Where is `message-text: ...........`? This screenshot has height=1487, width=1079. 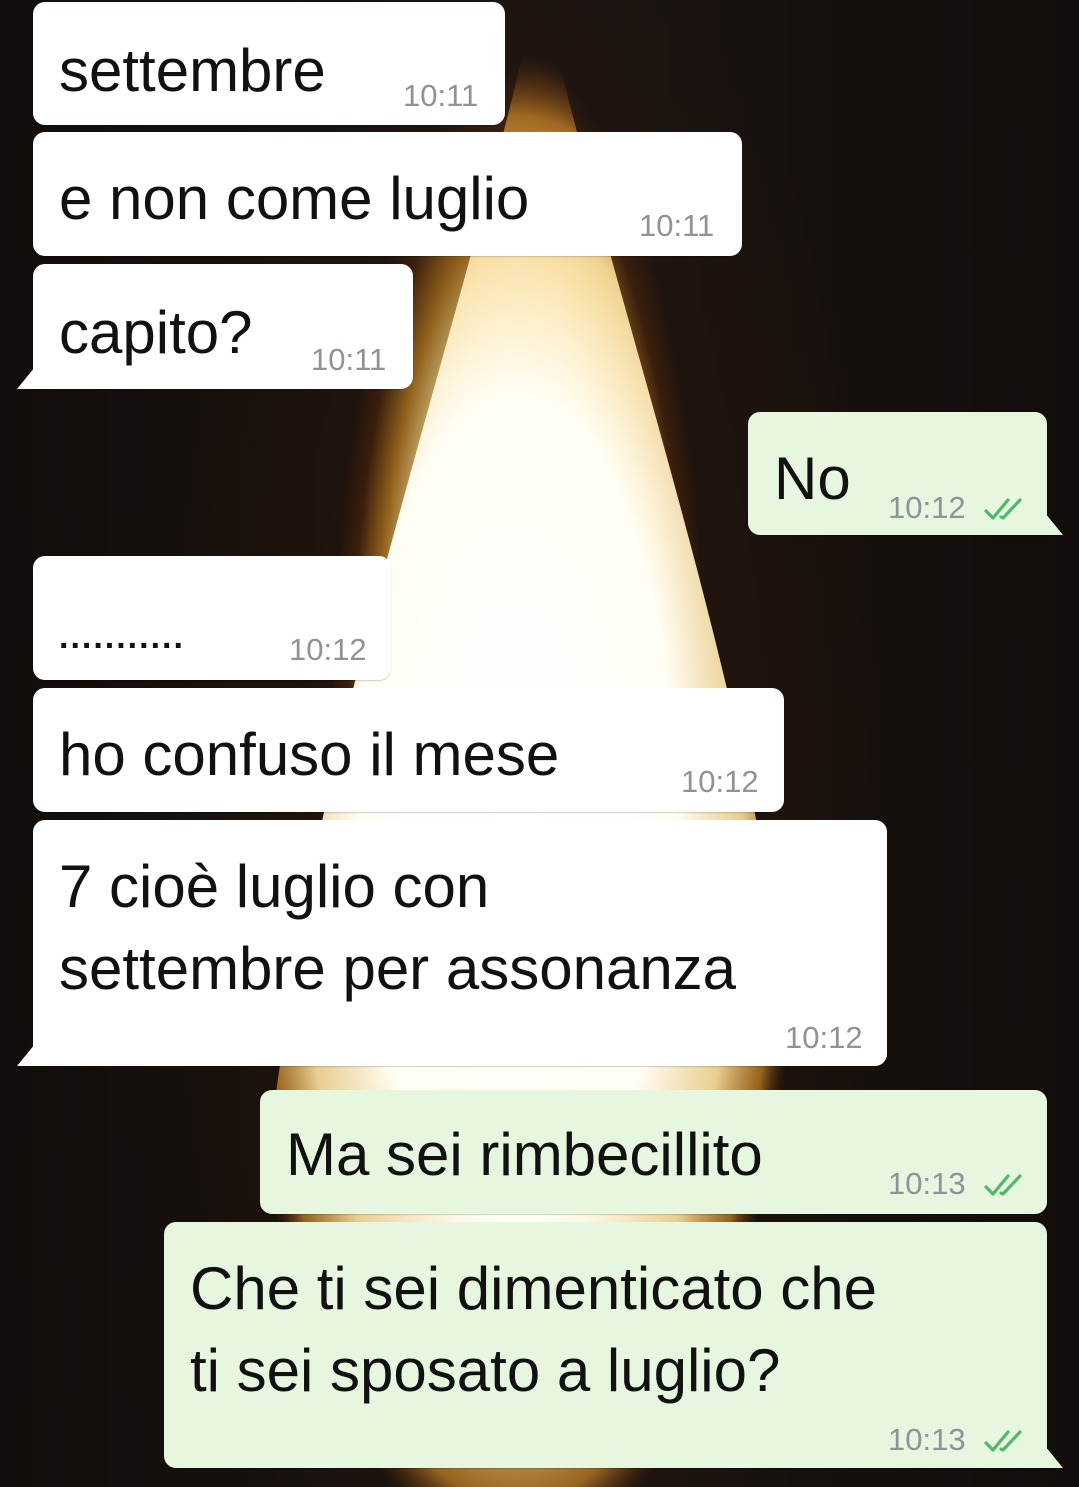 message-text: ........... is located at coordinates (122, 637).